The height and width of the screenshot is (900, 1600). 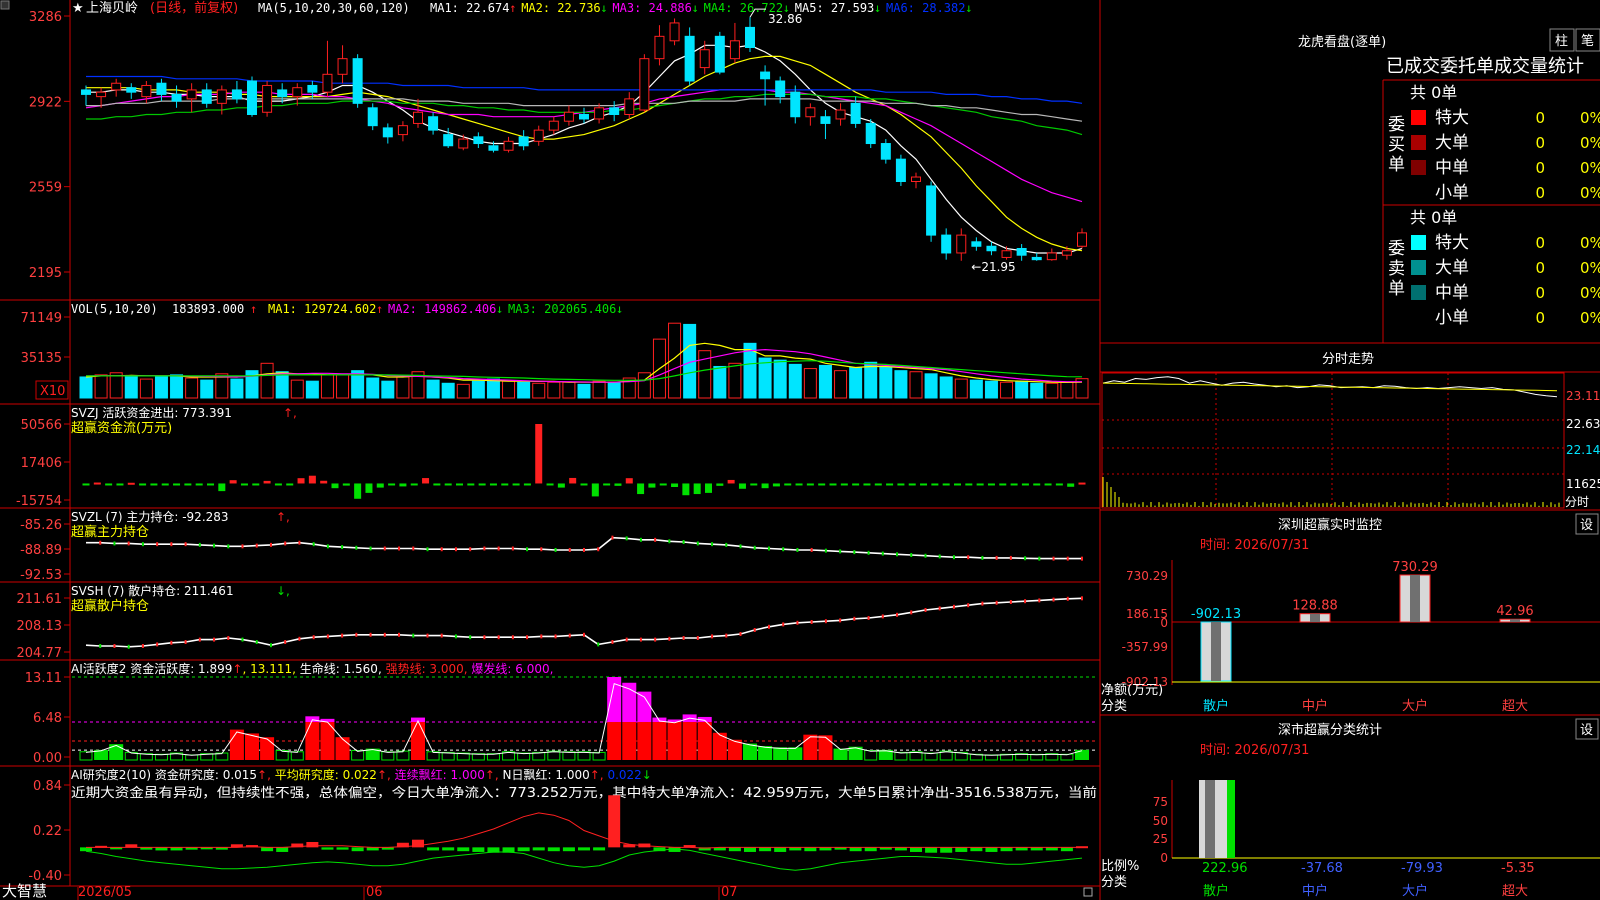 What do you see at coordinates (312, 844) in the screenshot?
I see `research-bar-red` at bounding box center [312, 844].